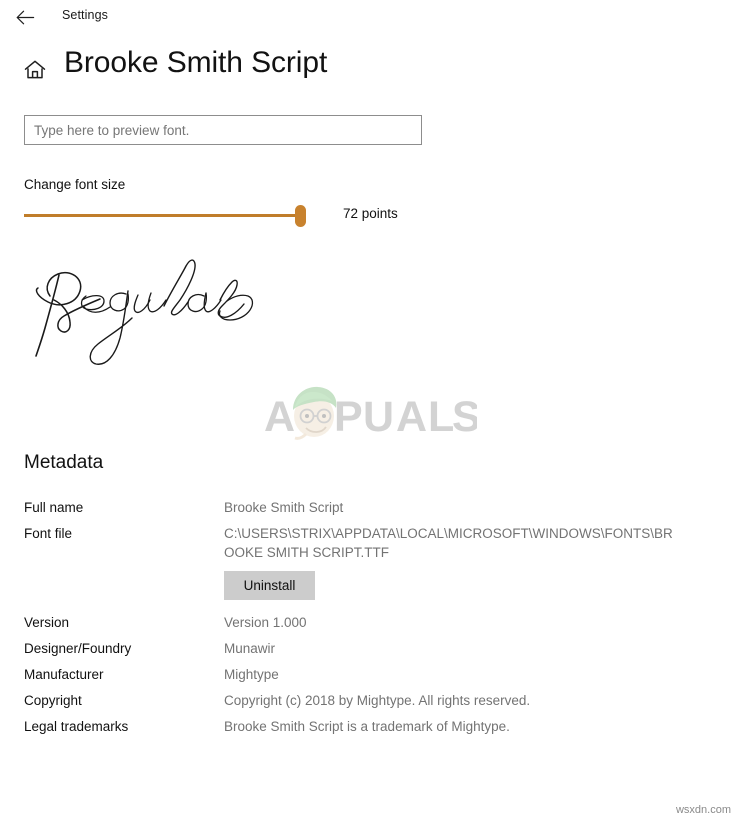 The height and width of the screenshot is (823, 743). Describe the element at coordinates (251, 674) in the screenshot. I see `meta-value: Mightype` at that location.